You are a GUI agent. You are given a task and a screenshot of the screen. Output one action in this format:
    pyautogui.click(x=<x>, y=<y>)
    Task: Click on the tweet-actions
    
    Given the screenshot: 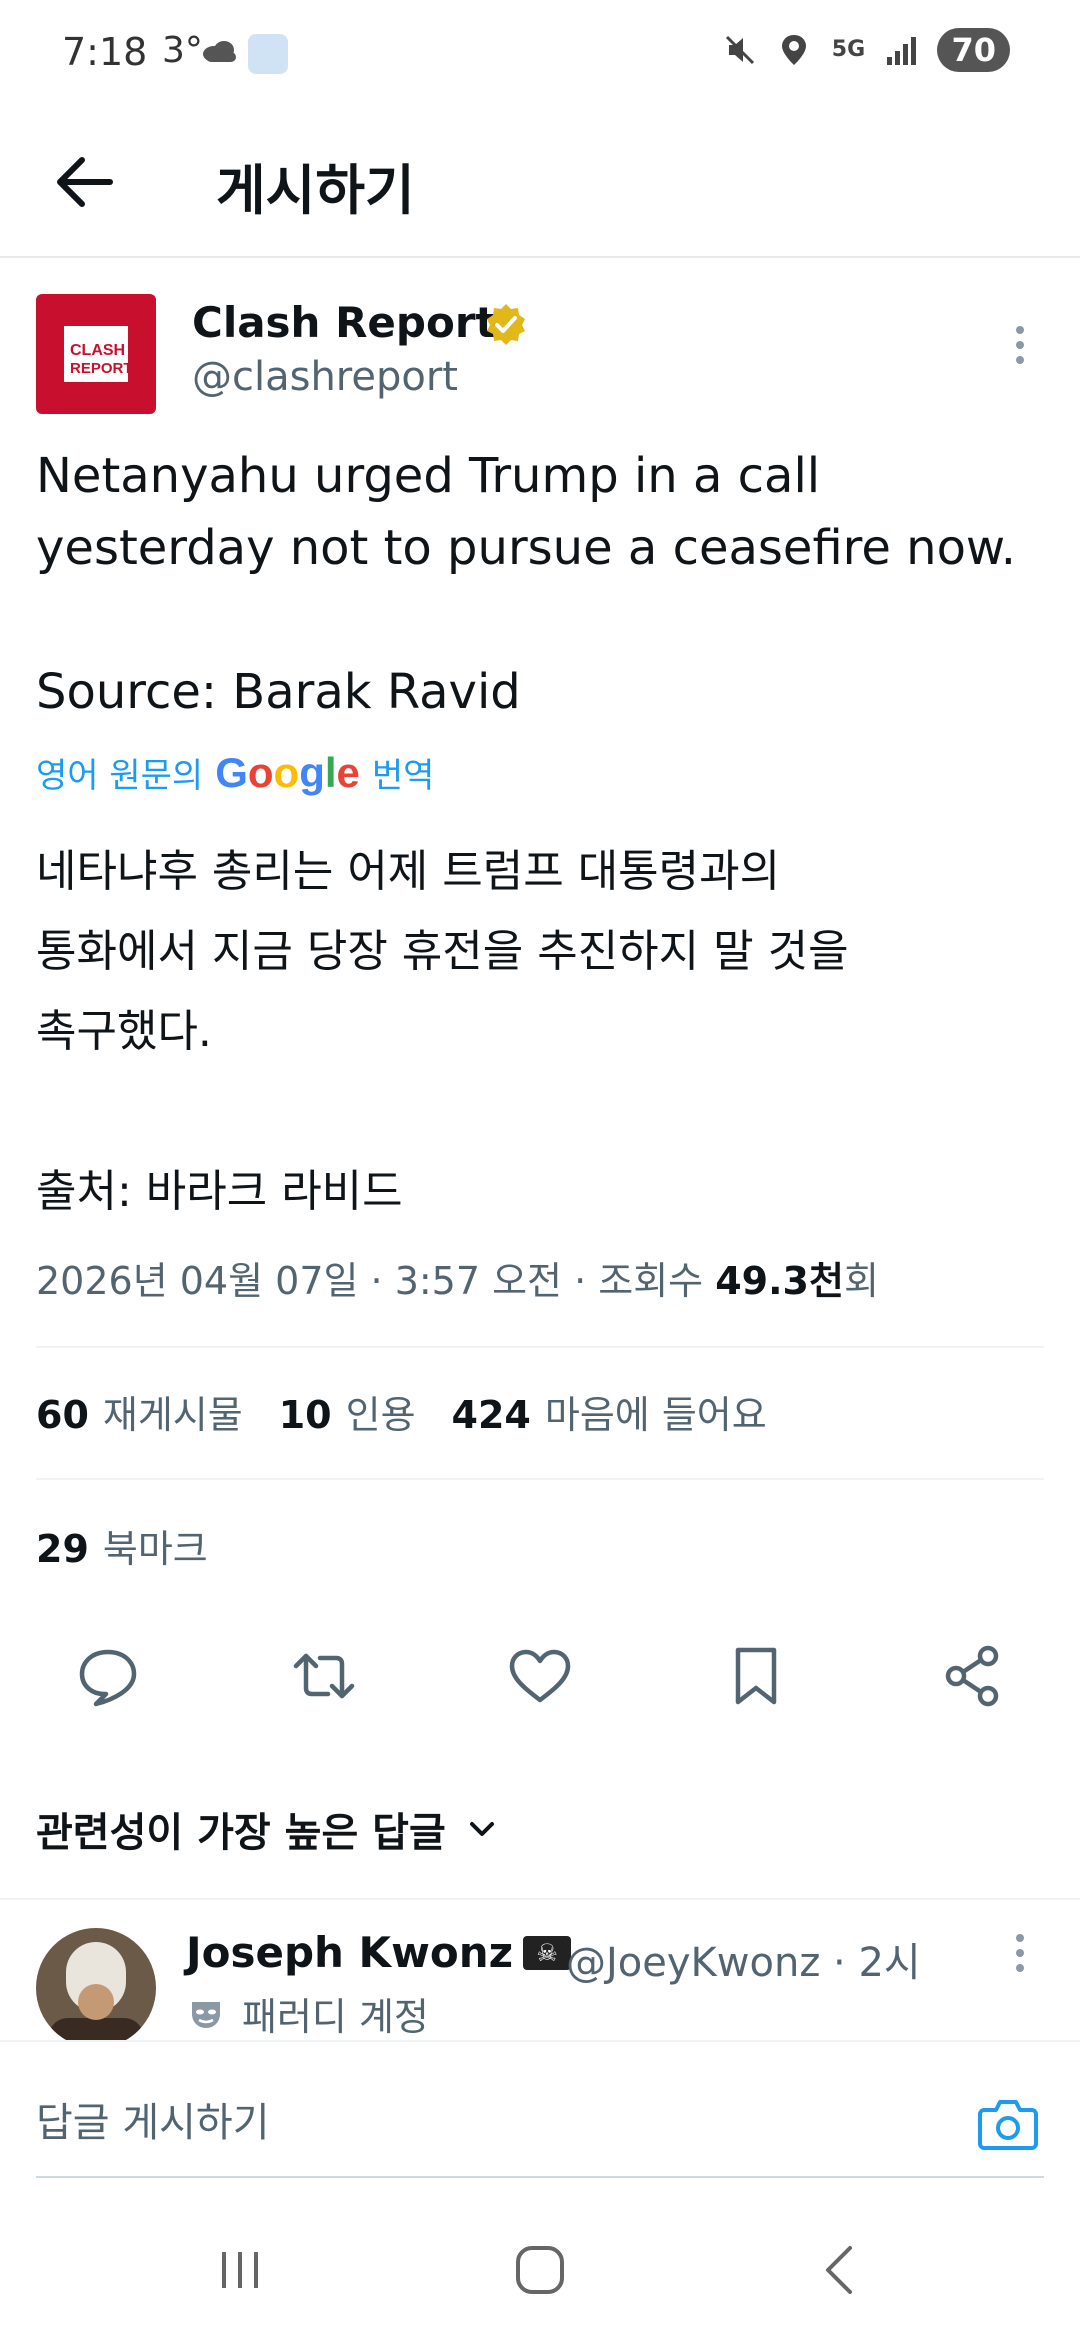 What is the action you would take?
    pyautogui.click(x=540, y=1680)
    